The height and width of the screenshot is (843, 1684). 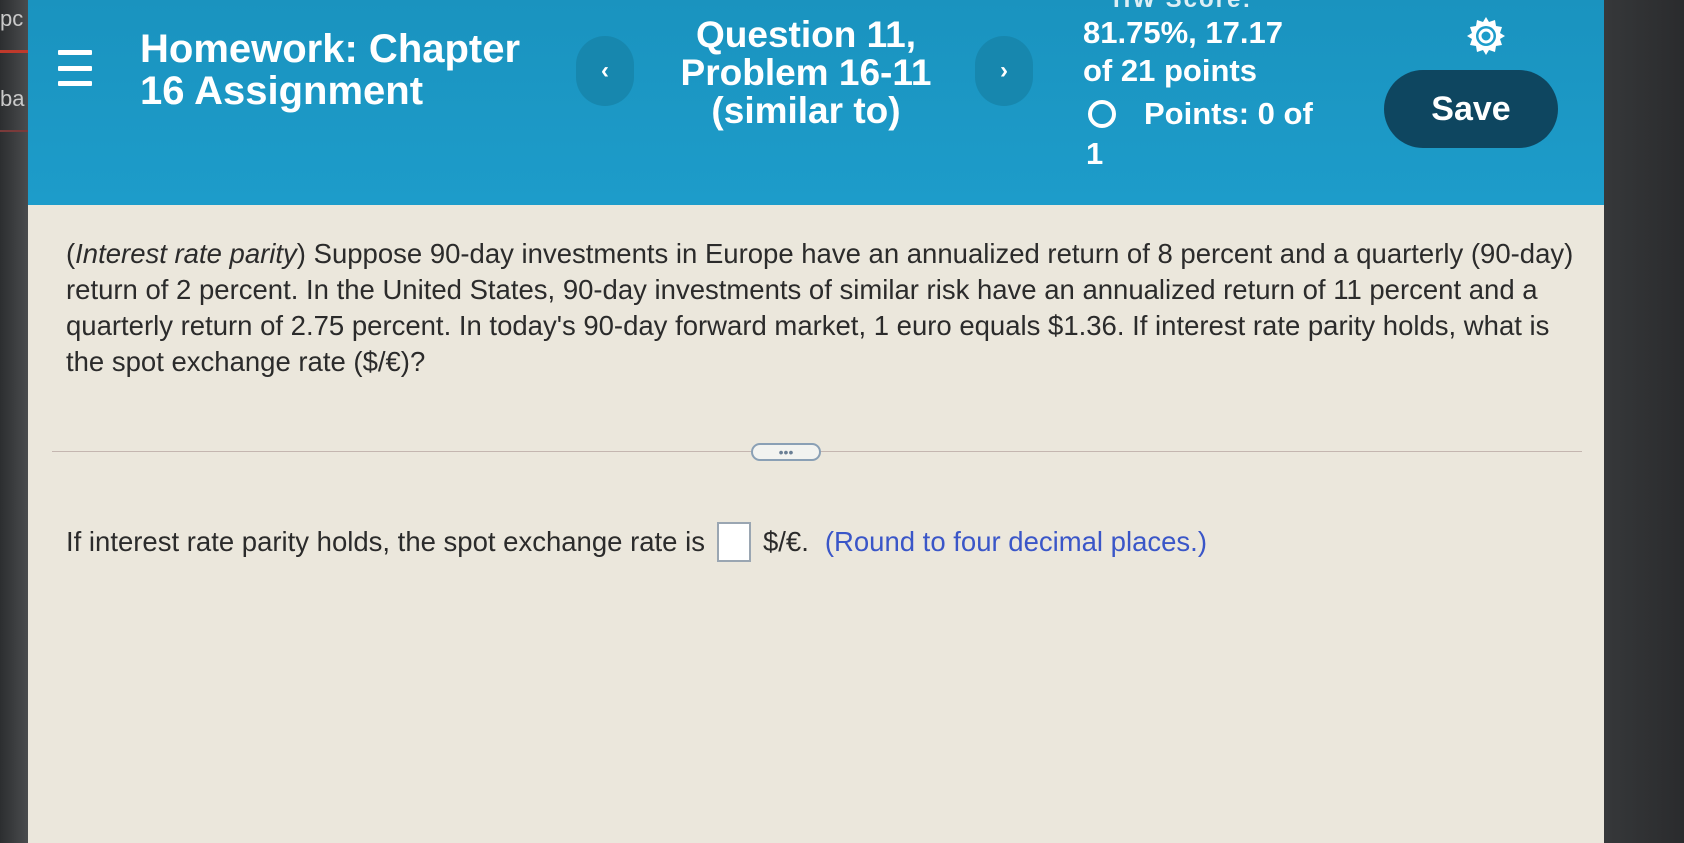 What do you see at coordinates (1228, 113) in the screenshot?
I see `points-label: Points: 0 of` at bounding box center [1228, 113].